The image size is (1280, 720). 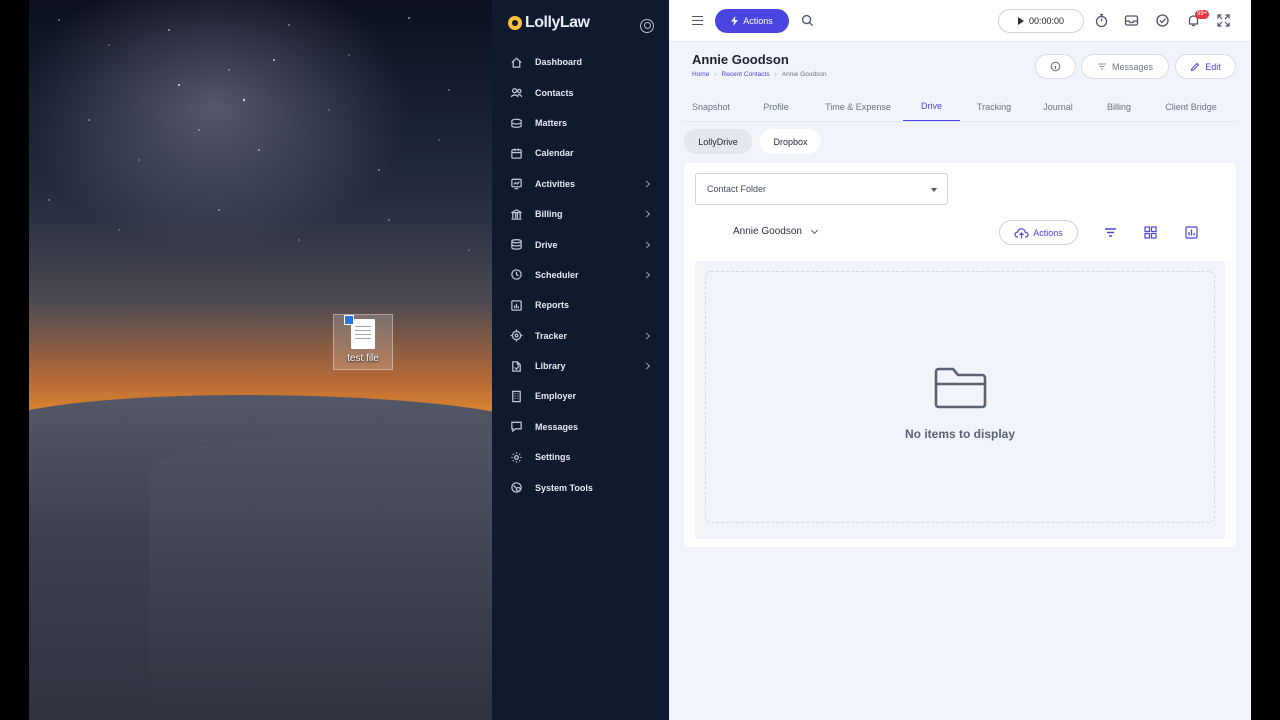 I want to click on messages-button: Messages, so click(x=1125, y=66).